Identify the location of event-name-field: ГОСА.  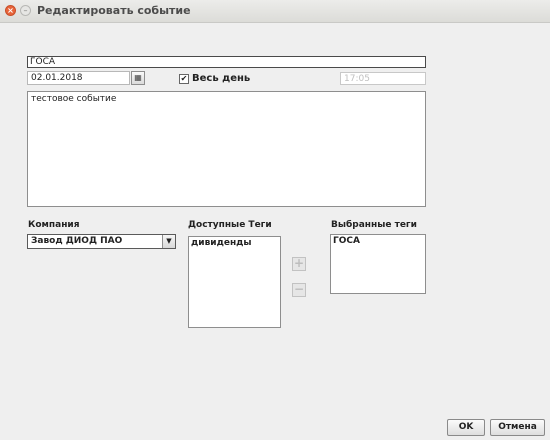
(226, 62).